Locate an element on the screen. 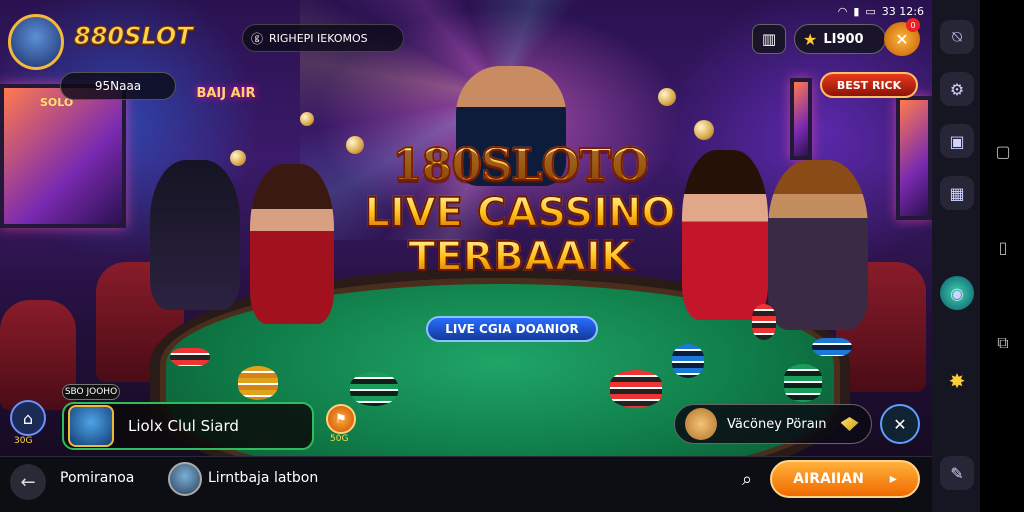  play-cta-button: AIRAIIAN ▸ is located at coordinates (845, 479).